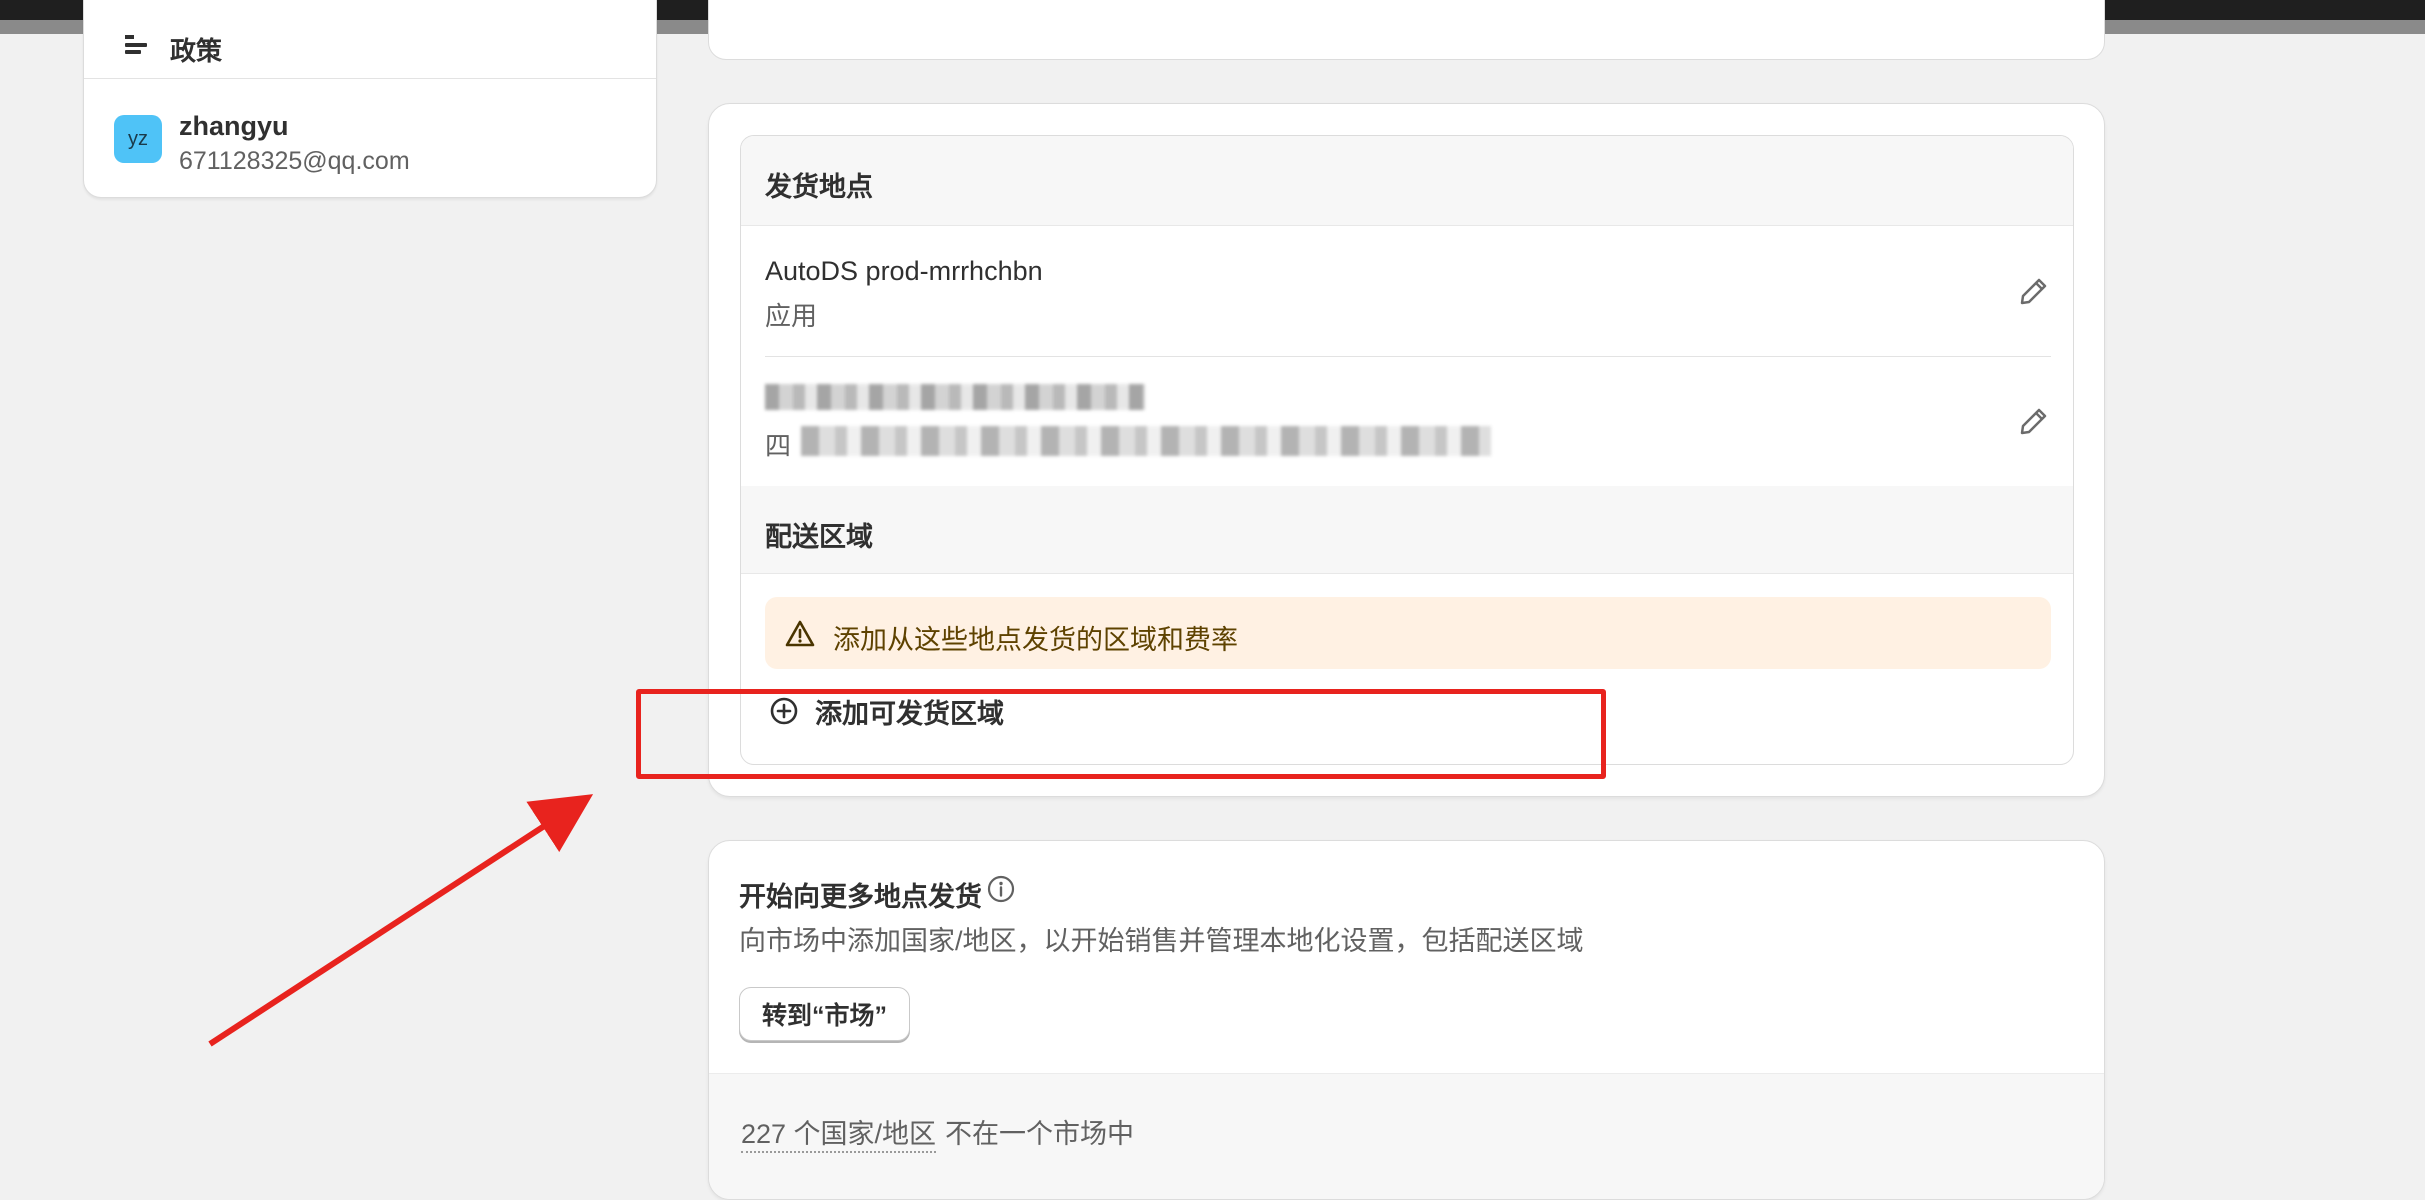 Image resolution: width=2425 pixels, height=1200 pixels. Describe the element at coordinates (904, 271) in the screenshot. I see `location-name: AutoDS prod-mrrhchbn` at that location.